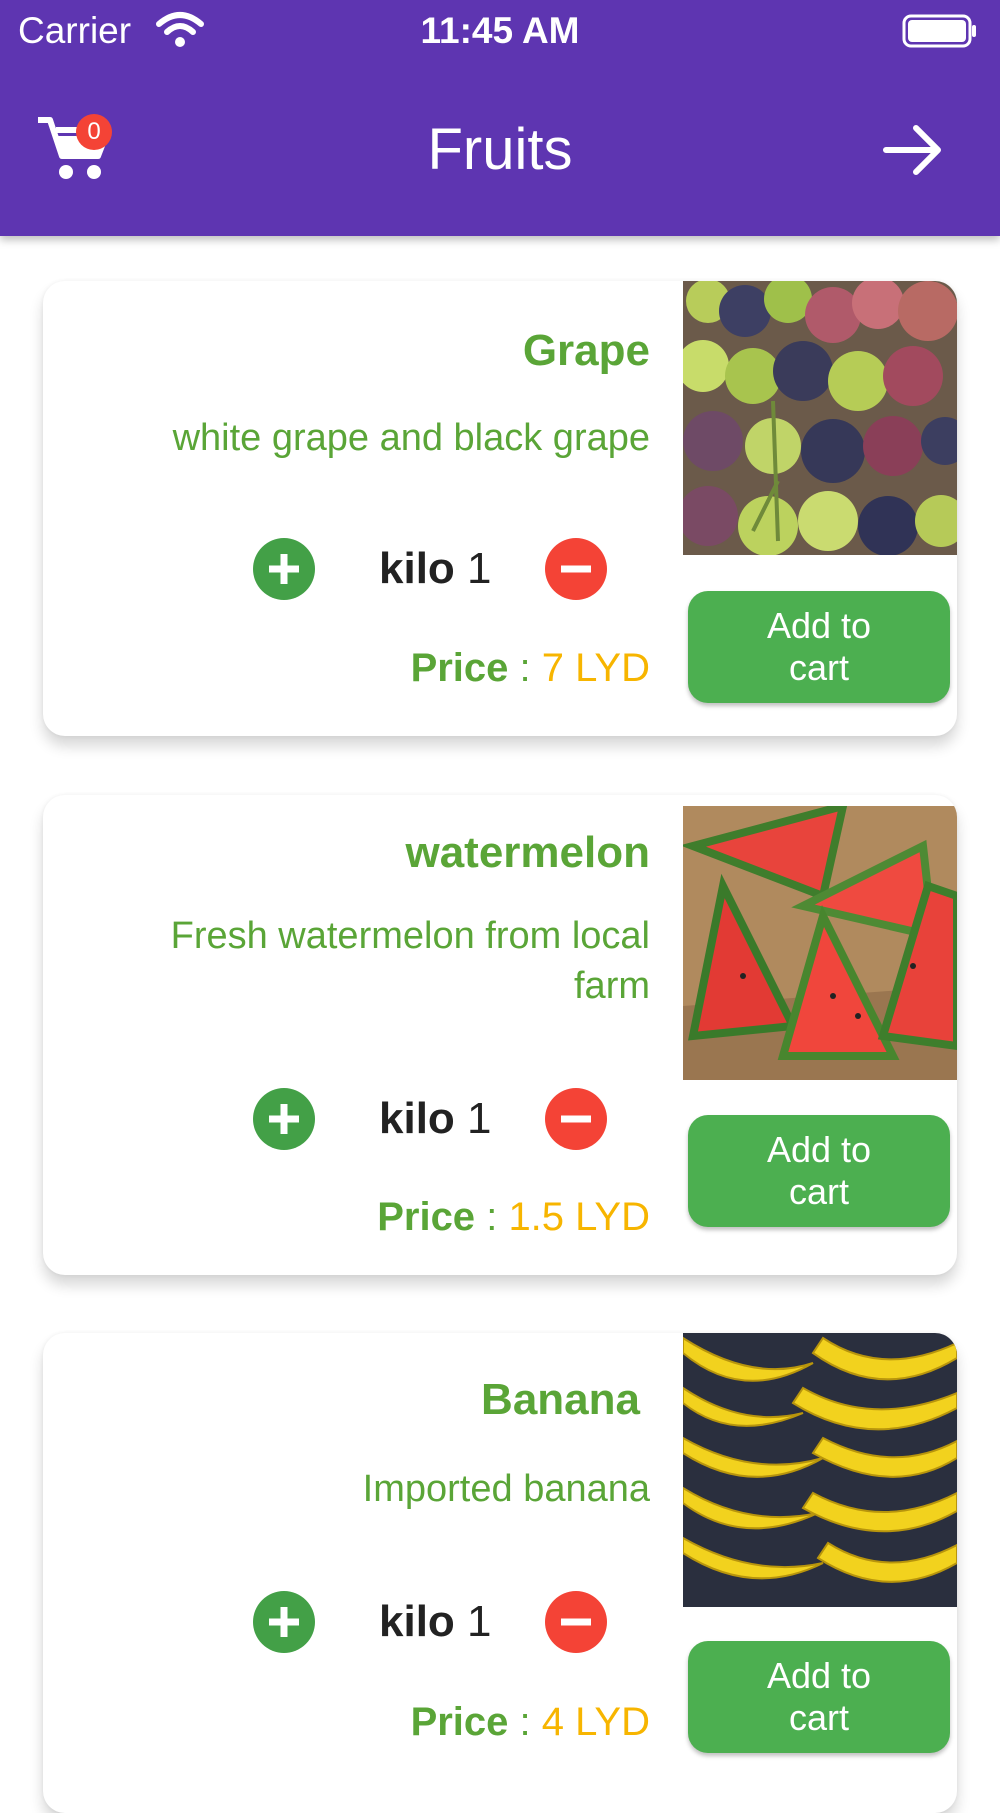 The height and width of the screenshot is (1813, 1000). What do you see at coordinates (595, 1722) in the screenshot?
I see `price-value: 4 LYD` at bounding box center [595, 1722].